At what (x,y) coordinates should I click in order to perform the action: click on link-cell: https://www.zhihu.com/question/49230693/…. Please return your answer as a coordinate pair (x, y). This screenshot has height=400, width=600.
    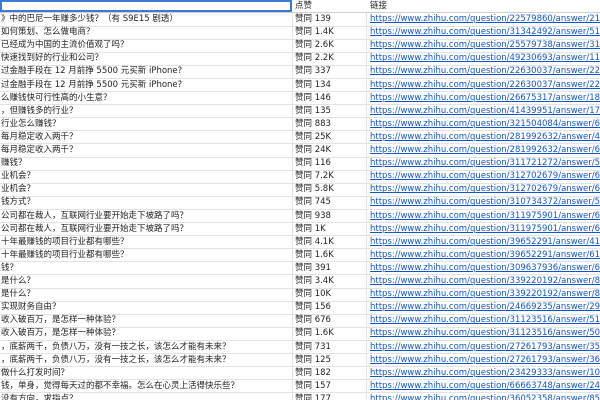
    Looking at the image, I should click on (483, 58).